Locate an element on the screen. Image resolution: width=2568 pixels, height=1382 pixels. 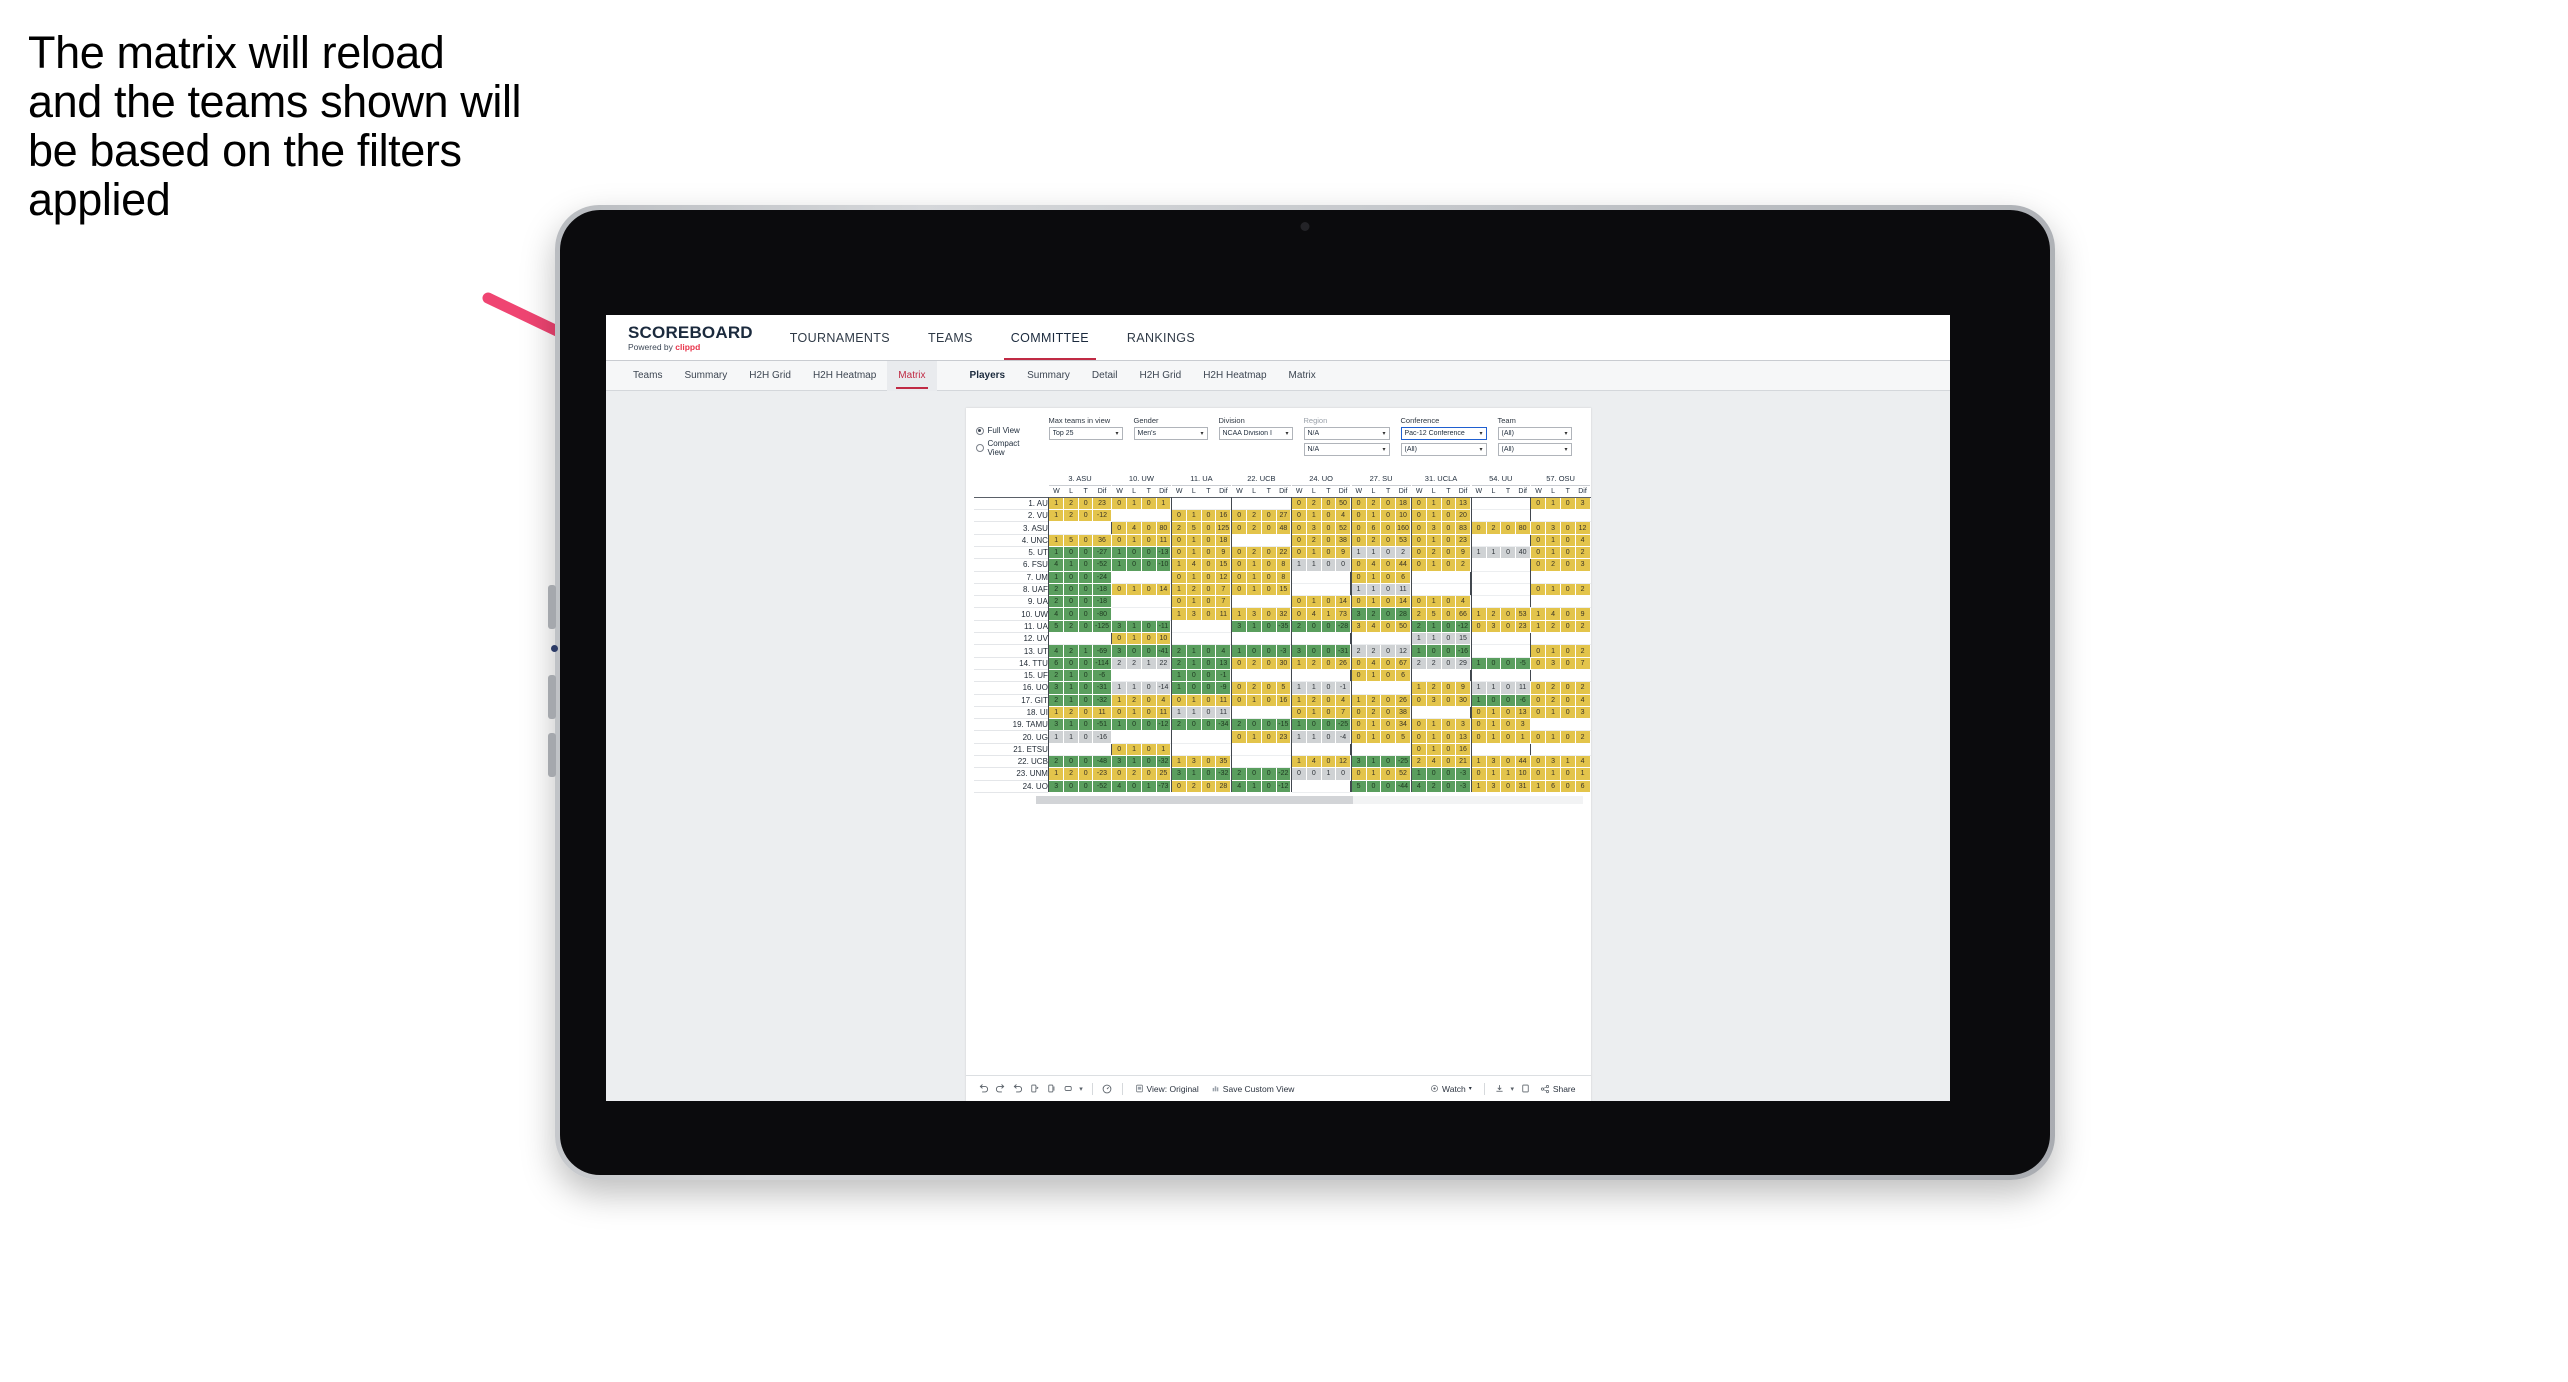
matrix-cell: 52 is located at coordinates (1343, 528).